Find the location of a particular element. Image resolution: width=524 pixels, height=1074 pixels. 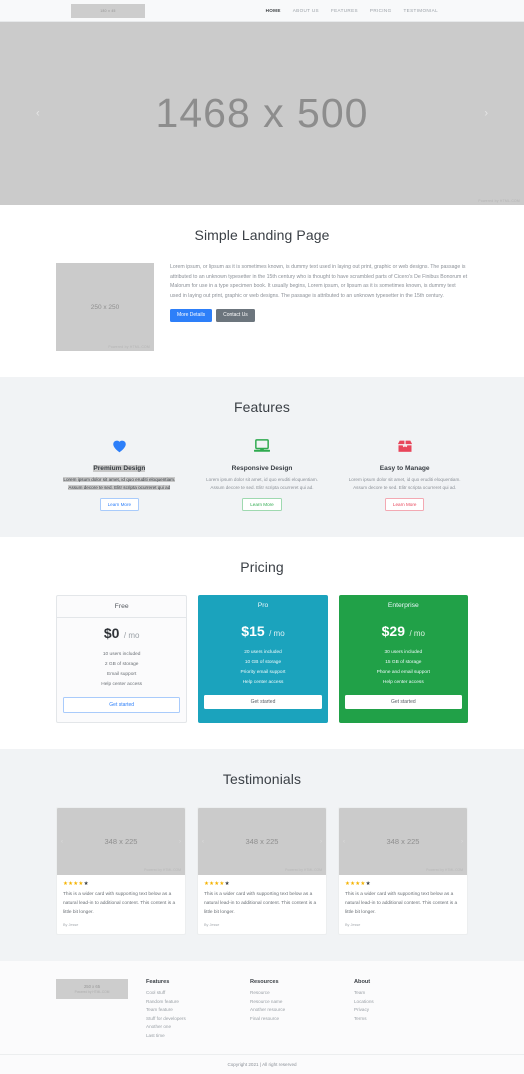

pricing-feature: Help center access is located at coordinates (263, 682).